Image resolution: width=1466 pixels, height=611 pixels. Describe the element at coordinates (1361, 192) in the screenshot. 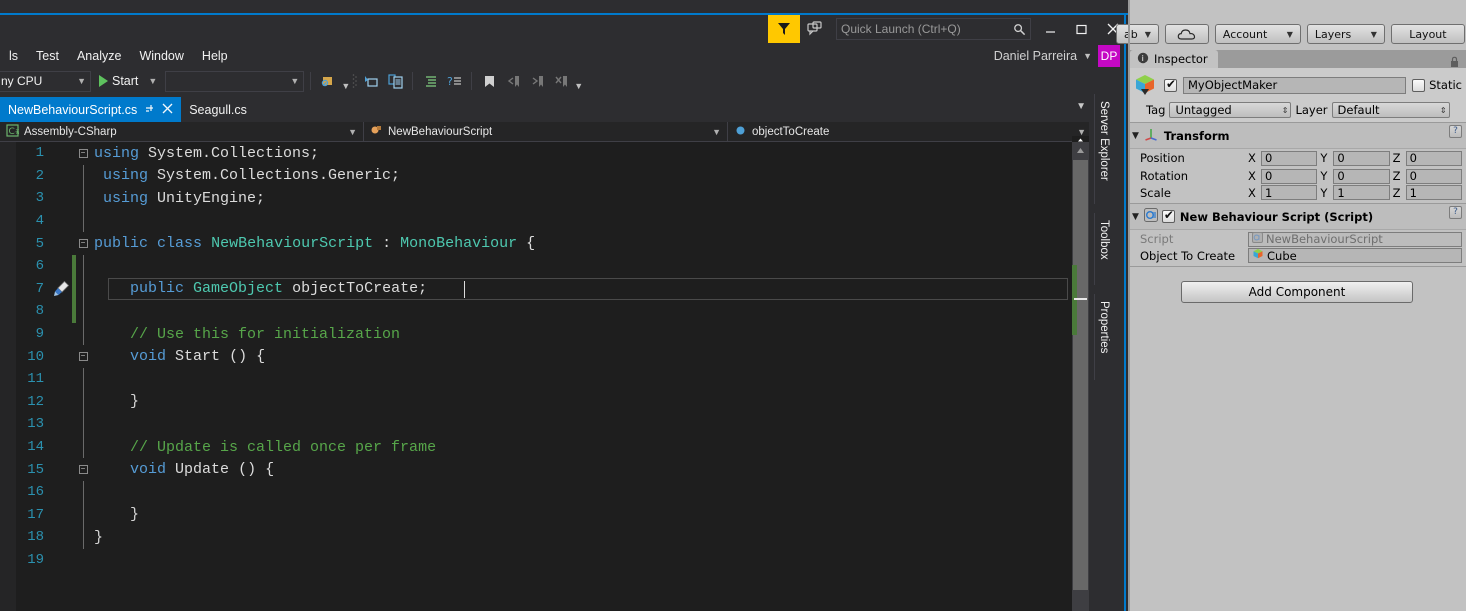

I see `scale-y-field: 1` at that location.